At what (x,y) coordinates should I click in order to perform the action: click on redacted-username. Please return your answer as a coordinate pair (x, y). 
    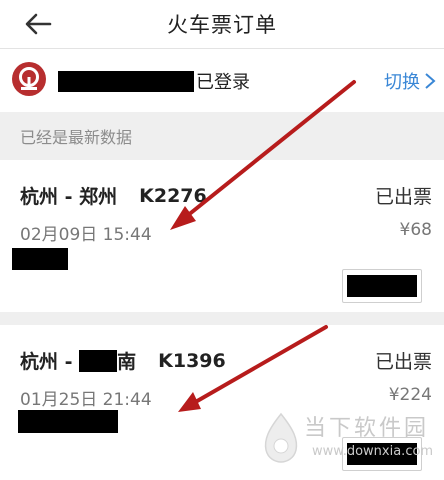
    Looking at the image, I should click on (126, 81).